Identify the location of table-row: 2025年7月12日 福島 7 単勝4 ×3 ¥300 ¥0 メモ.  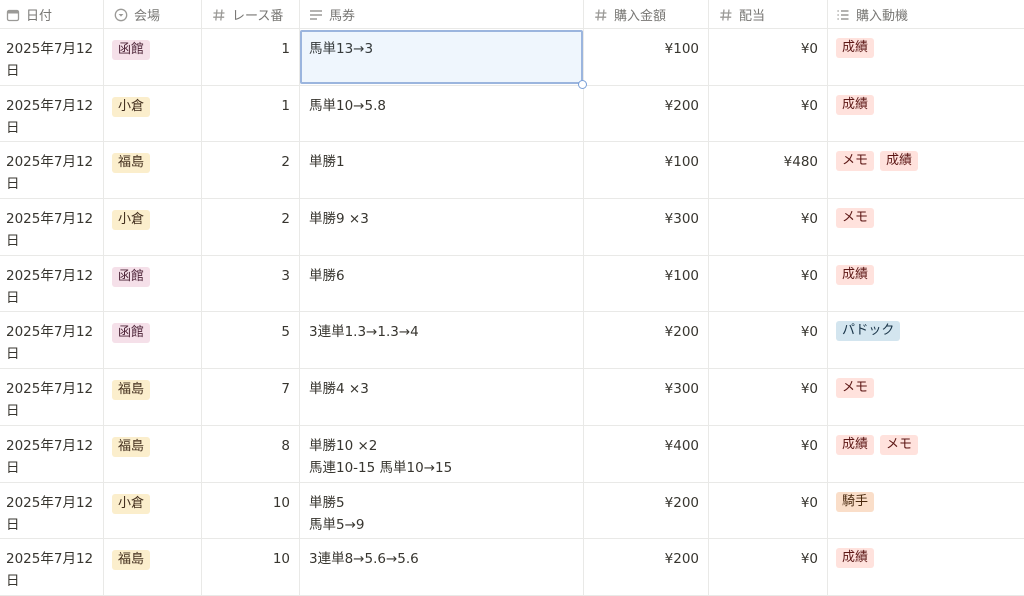
(512, 397).